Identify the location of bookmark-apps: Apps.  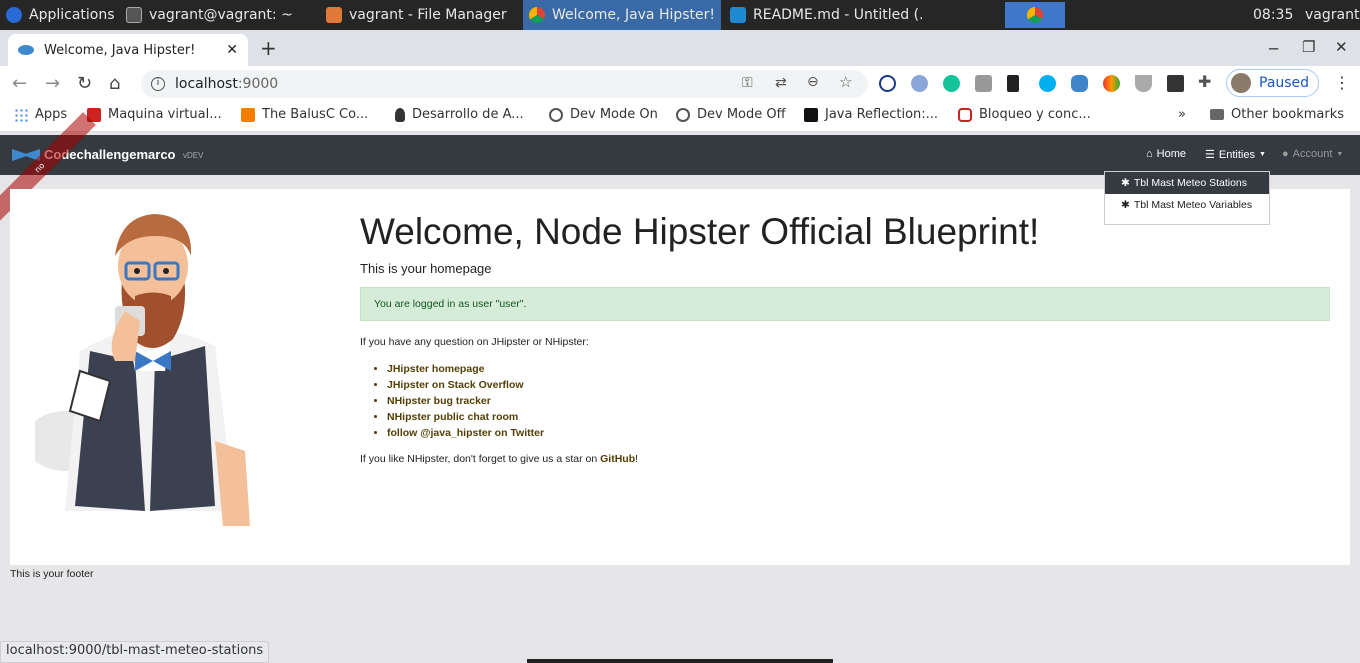
(40, 114).